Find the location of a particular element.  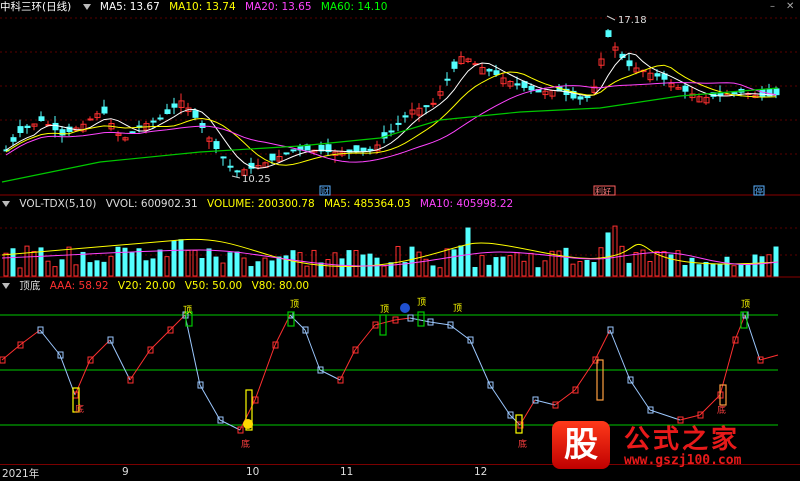

watermark-logo: 股 is located at coordinates (581, 445).